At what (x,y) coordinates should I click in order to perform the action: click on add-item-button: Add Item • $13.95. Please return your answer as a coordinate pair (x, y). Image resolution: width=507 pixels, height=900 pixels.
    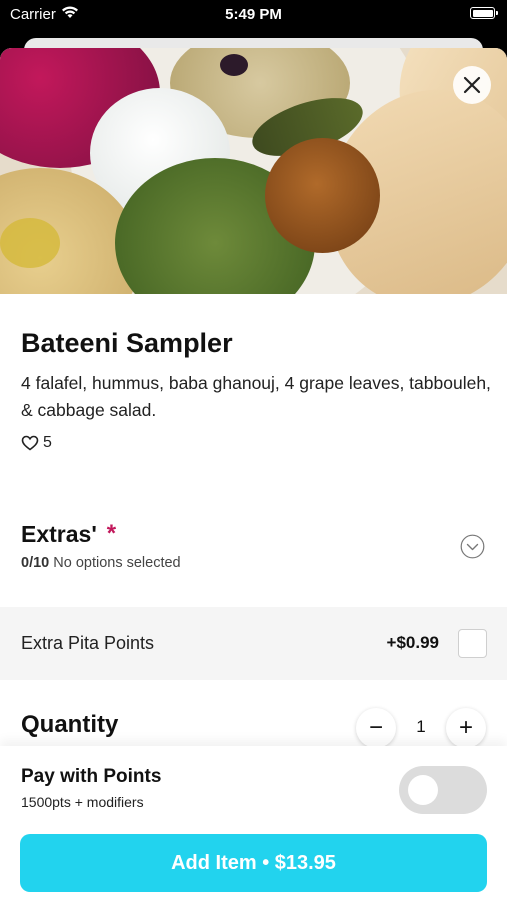
    Looking at the image, I should click on (253, 863).